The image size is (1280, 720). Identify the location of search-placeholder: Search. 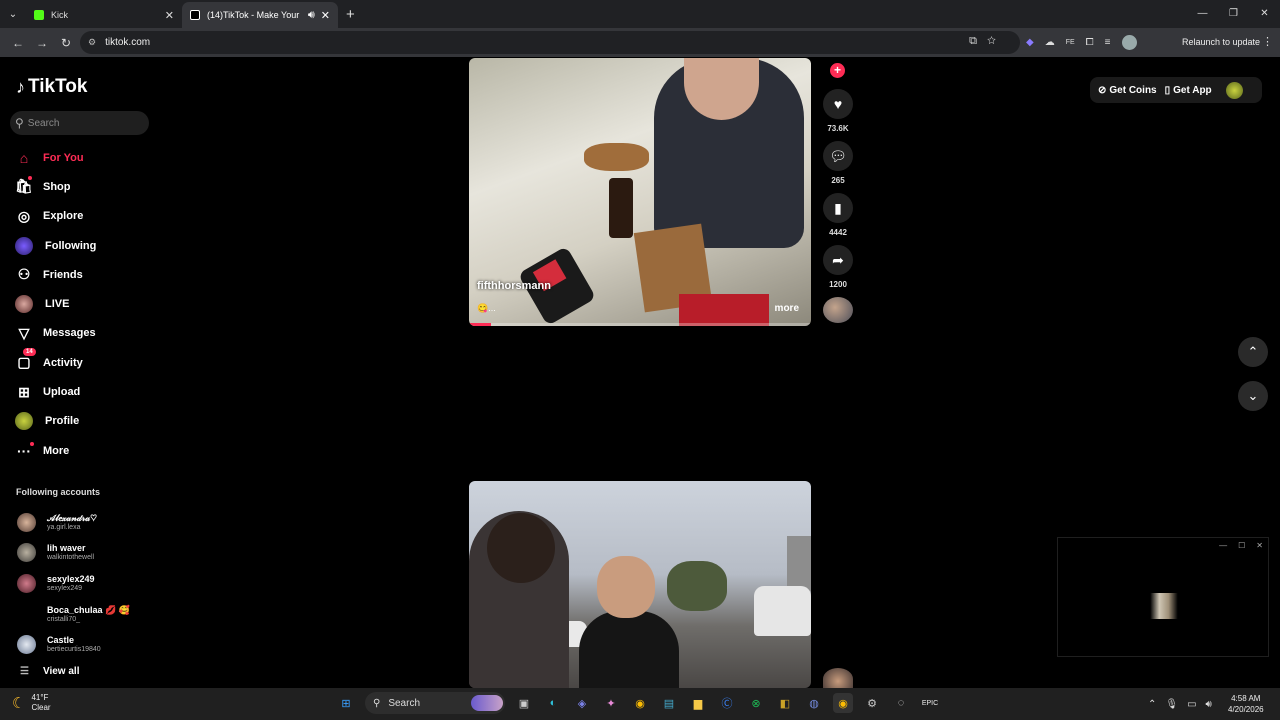
(43, 123).